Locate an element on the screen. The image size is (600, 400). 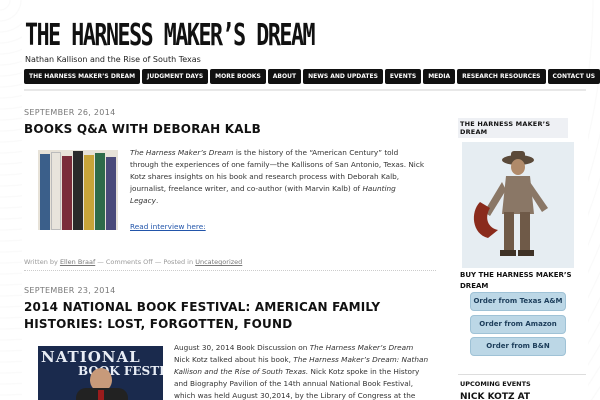
nav-item-media: MEDIA is located at coordinates (439, 76).